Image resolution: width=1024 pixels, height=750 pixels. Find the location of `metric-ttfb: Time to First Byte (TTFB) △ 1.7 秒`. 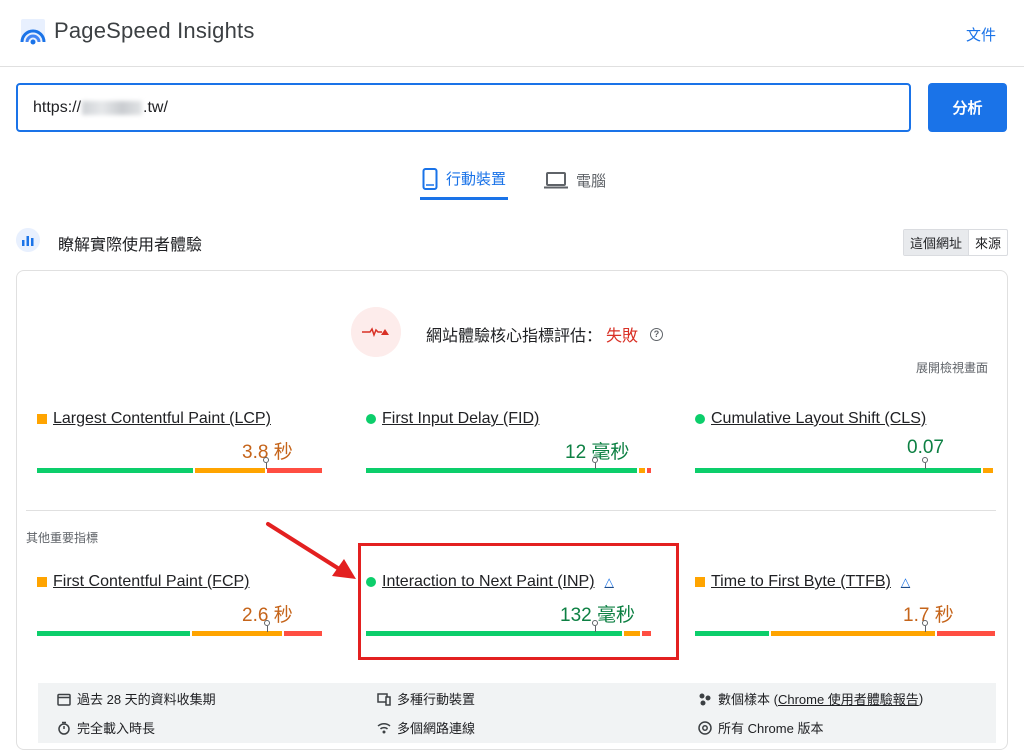

metric-ttfb: Time to First Byte (TTFB) △ 1.7 秒 is located at coordinates (845, 613).